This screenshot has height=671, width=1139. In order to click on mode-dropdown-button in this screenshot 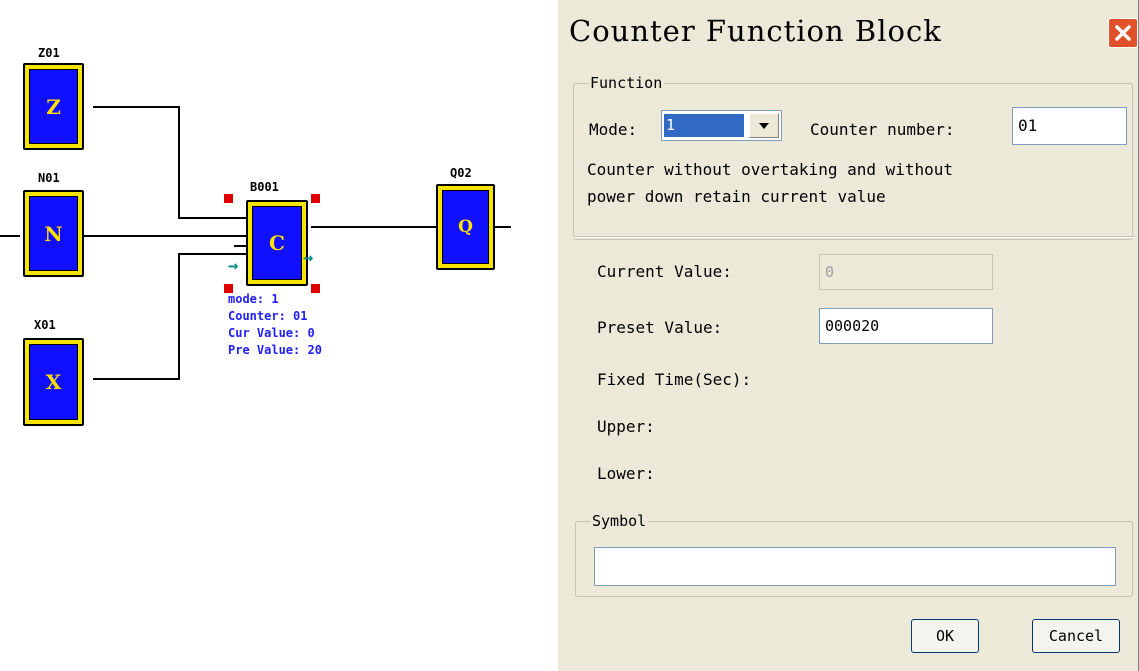, I will do `click(764, 125)`.